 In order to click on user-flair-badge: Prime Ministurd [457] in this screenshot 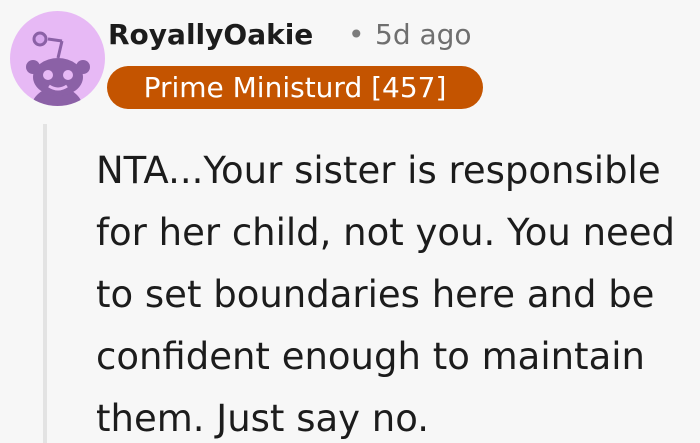, I will do `click(295, 87)`.